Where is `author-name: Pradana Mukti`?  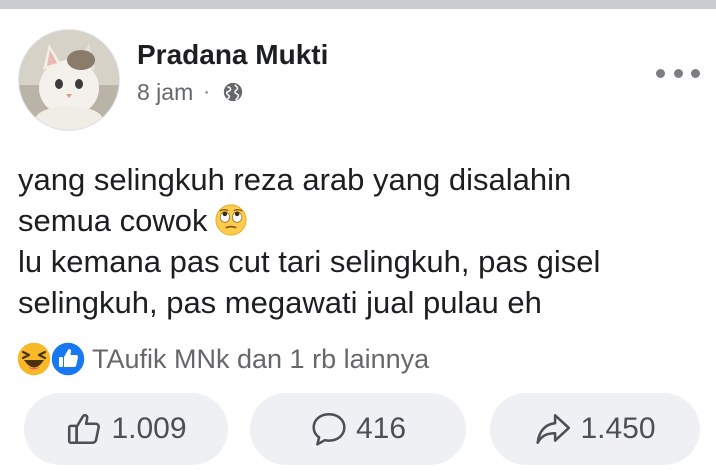 author-name: Pradana Mukti is located at coordinates (232, 55).